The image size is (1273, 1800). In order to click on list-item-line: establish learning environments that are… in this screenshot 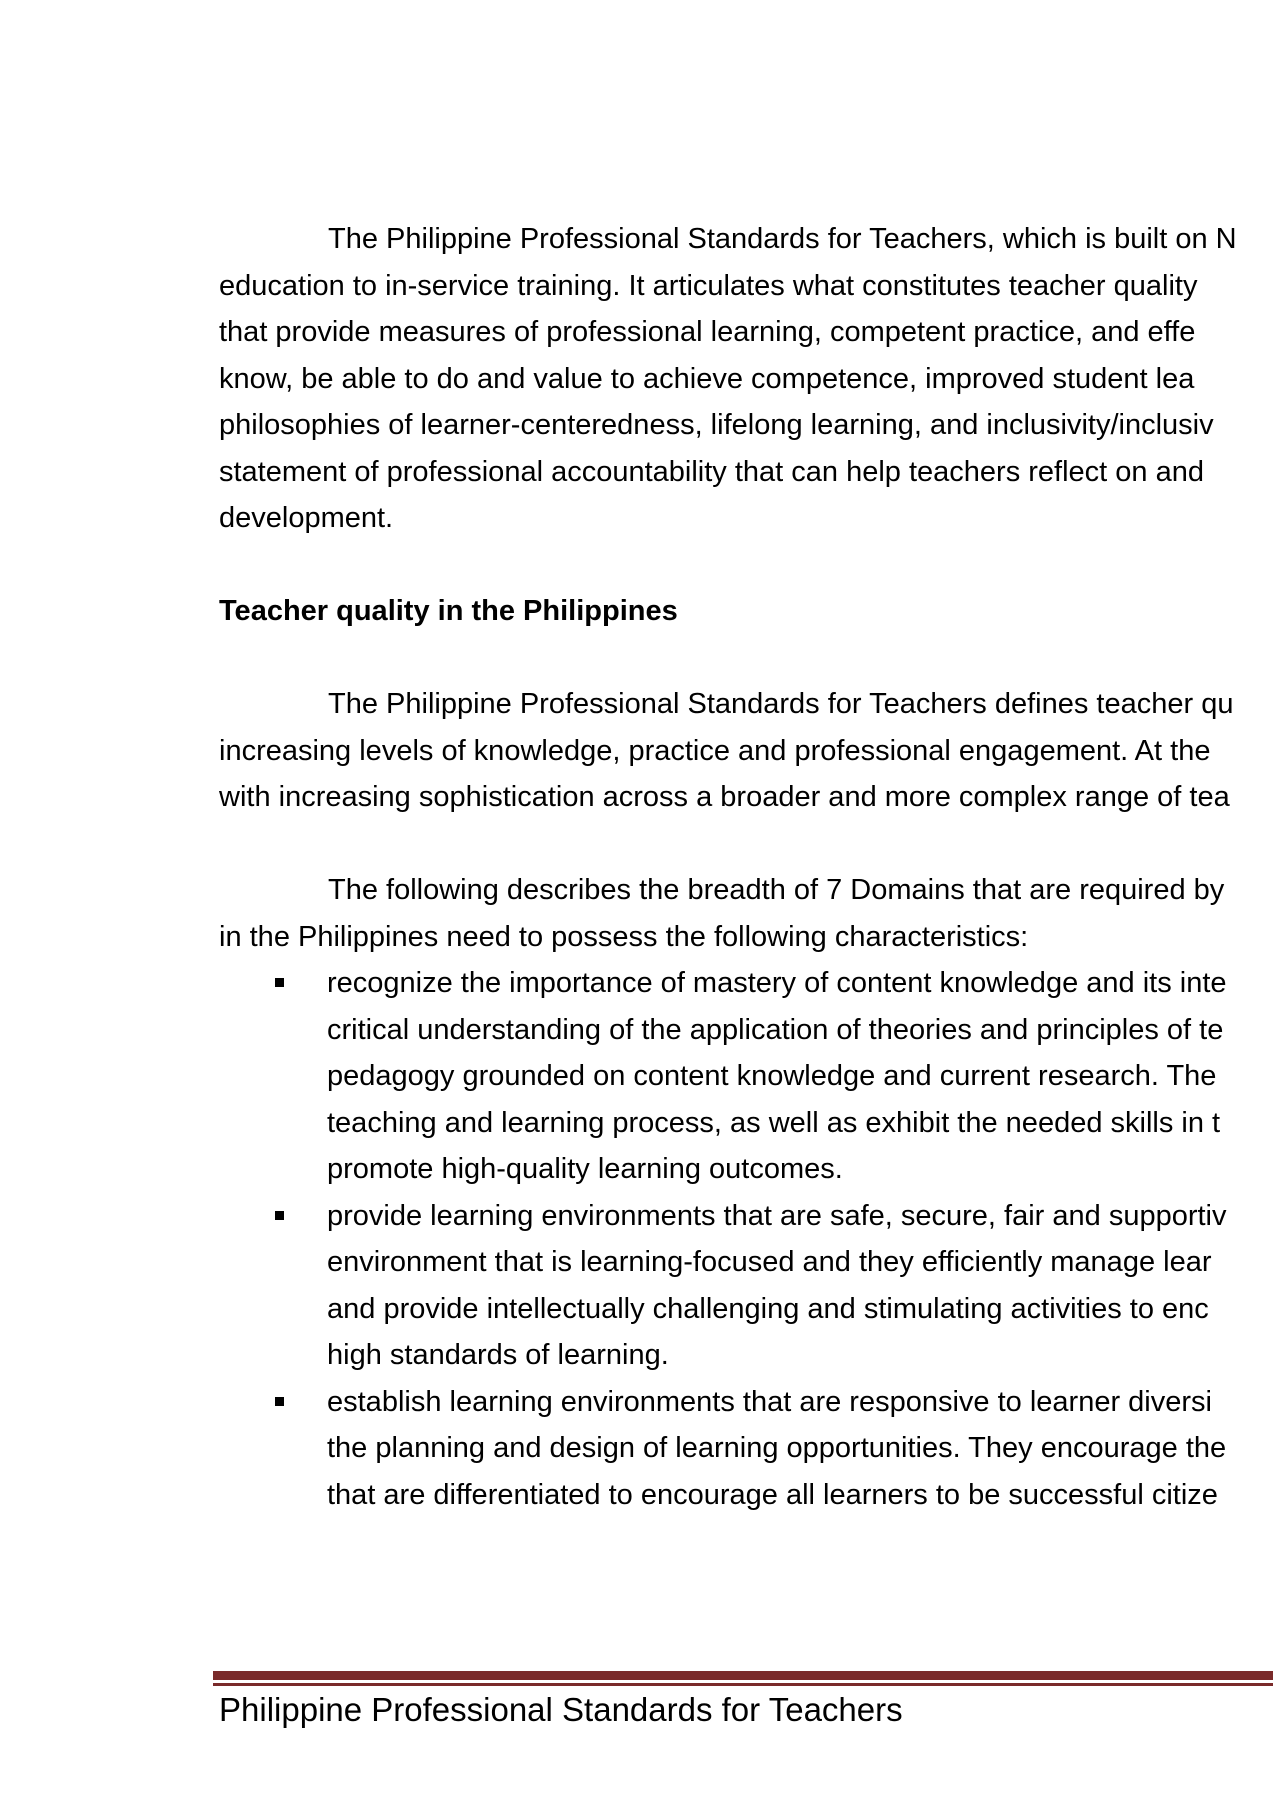, I will do `click(746, 1402)`.